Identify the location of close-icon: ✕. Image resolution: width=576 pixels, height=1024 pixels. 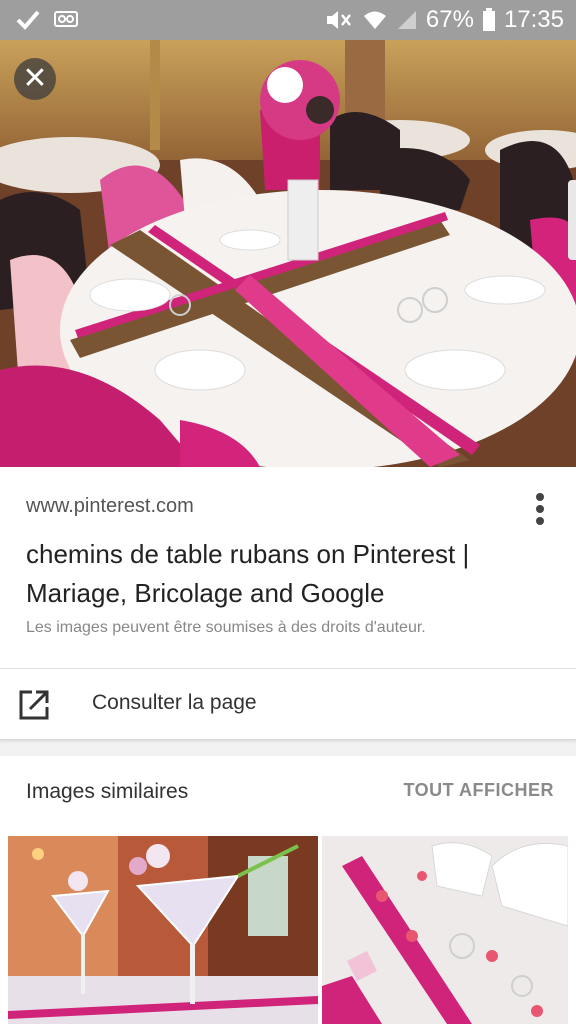
(35, 78).